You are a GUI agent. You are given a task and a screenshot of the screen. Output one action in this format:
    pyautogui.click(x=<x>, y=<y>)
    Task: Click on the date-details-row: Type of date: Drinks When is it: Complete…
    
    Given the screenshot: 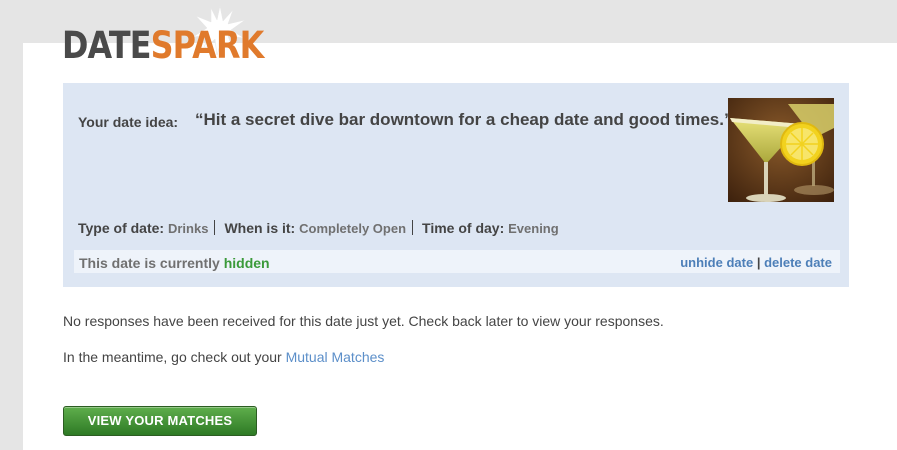 What is the action you would take?
    pyautogui.click(x=318, y=228)
    